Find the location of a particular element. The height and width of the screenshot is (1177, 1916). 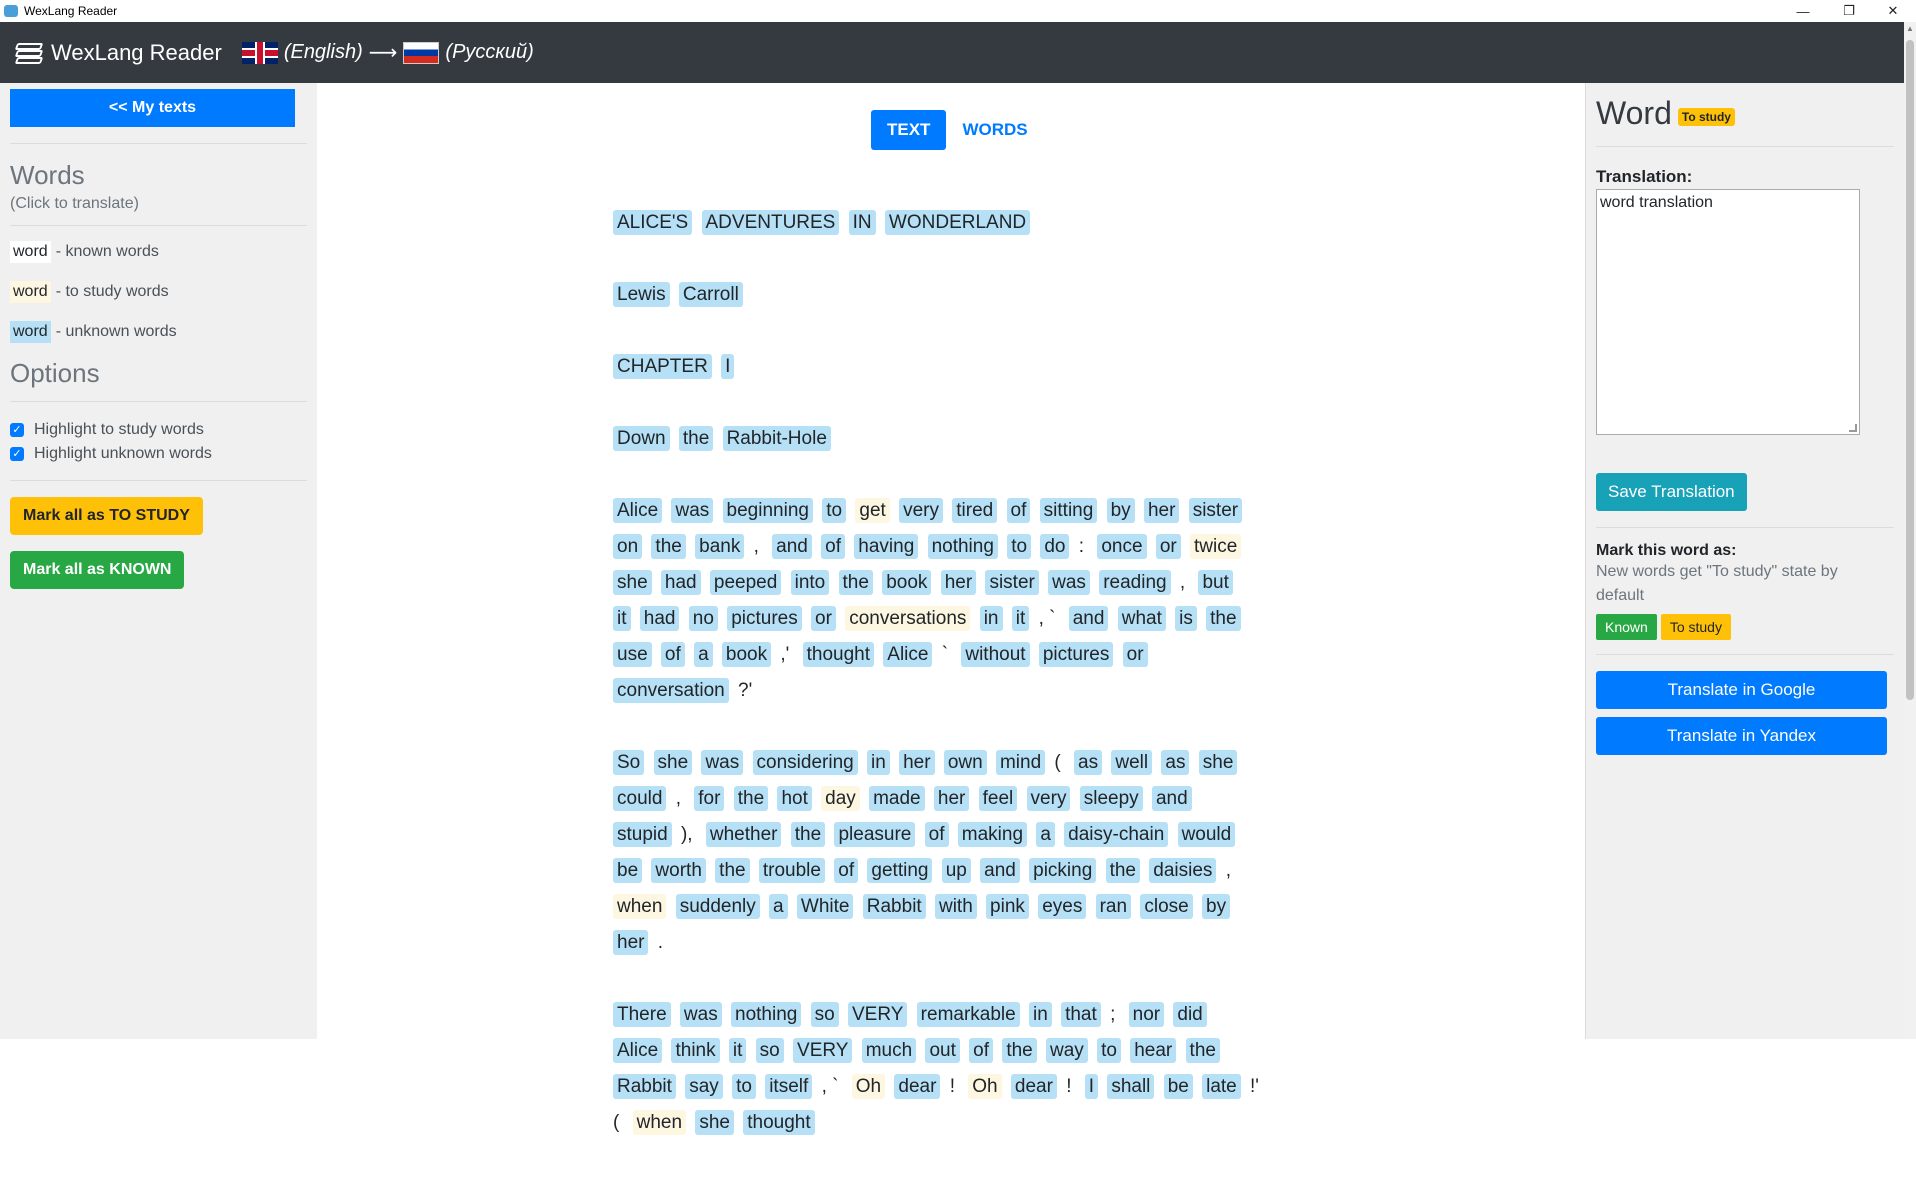

word-unknown: sitting is located at coordinates (1068, 510).